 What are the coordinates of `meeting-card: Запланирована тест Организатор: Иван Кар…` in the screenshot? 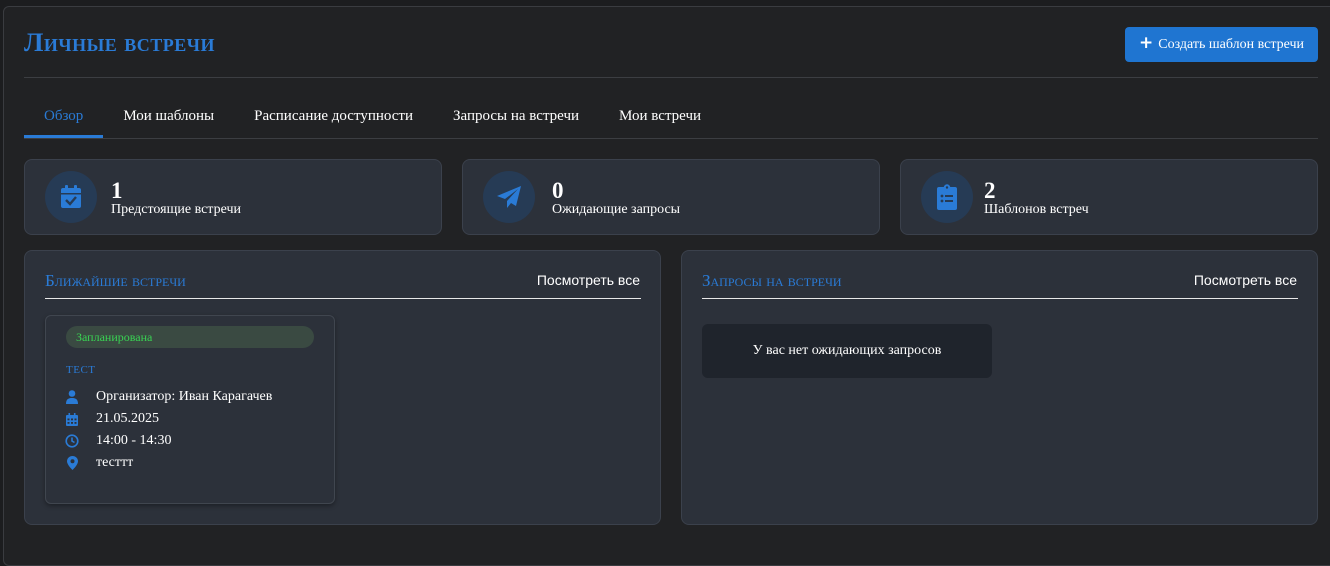 It's located at (190, 409).